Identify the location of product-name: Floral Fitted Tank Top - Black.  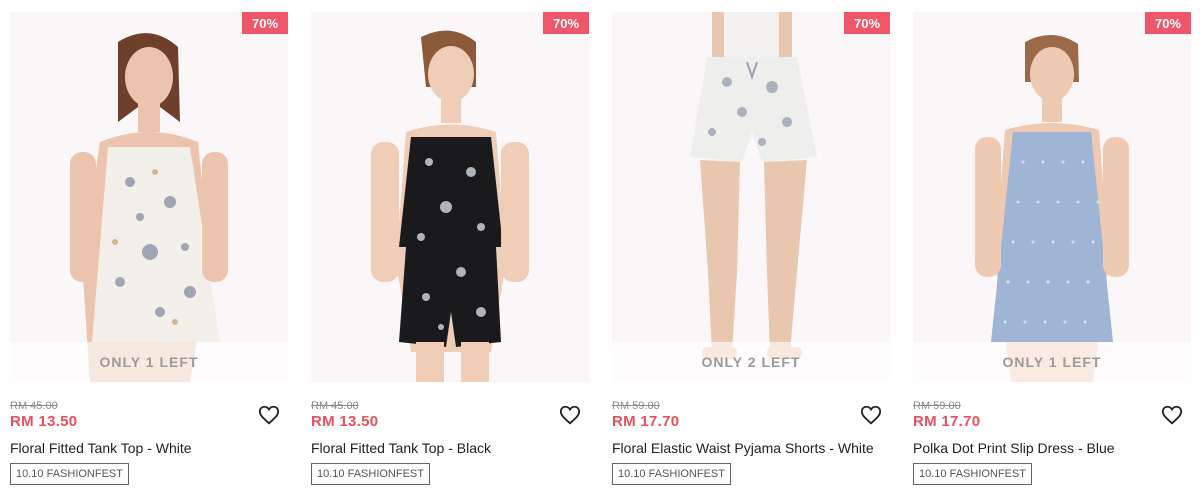
(401, 448).